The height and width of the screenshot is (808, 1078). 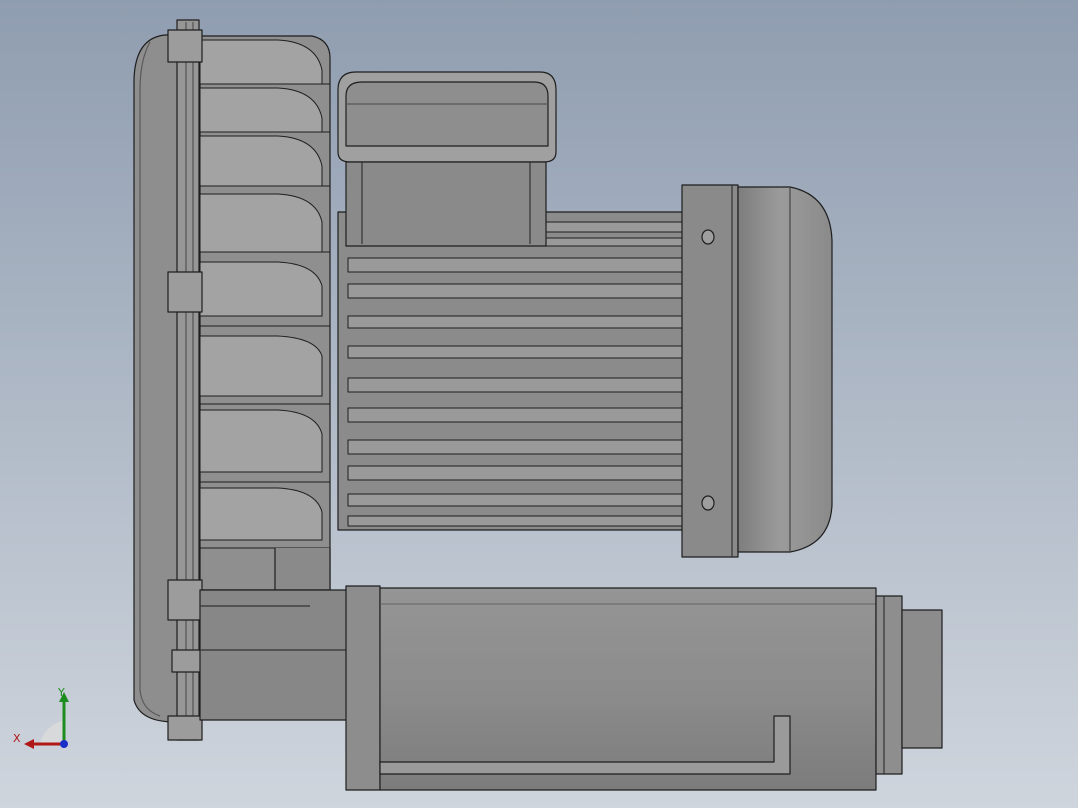 I want to click on flange-plate, so click(x=188, y=380).